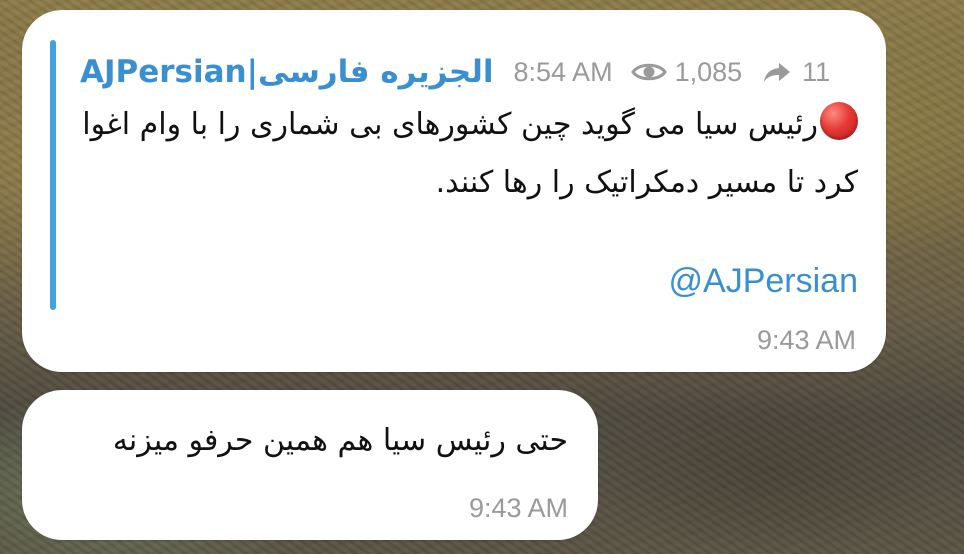 This screenshot has width=964, height=554. What do you see at coordinates (763, 281) in the screenshot?
I see `mention-link: @AJPersian` at bounding box center [763, 281].